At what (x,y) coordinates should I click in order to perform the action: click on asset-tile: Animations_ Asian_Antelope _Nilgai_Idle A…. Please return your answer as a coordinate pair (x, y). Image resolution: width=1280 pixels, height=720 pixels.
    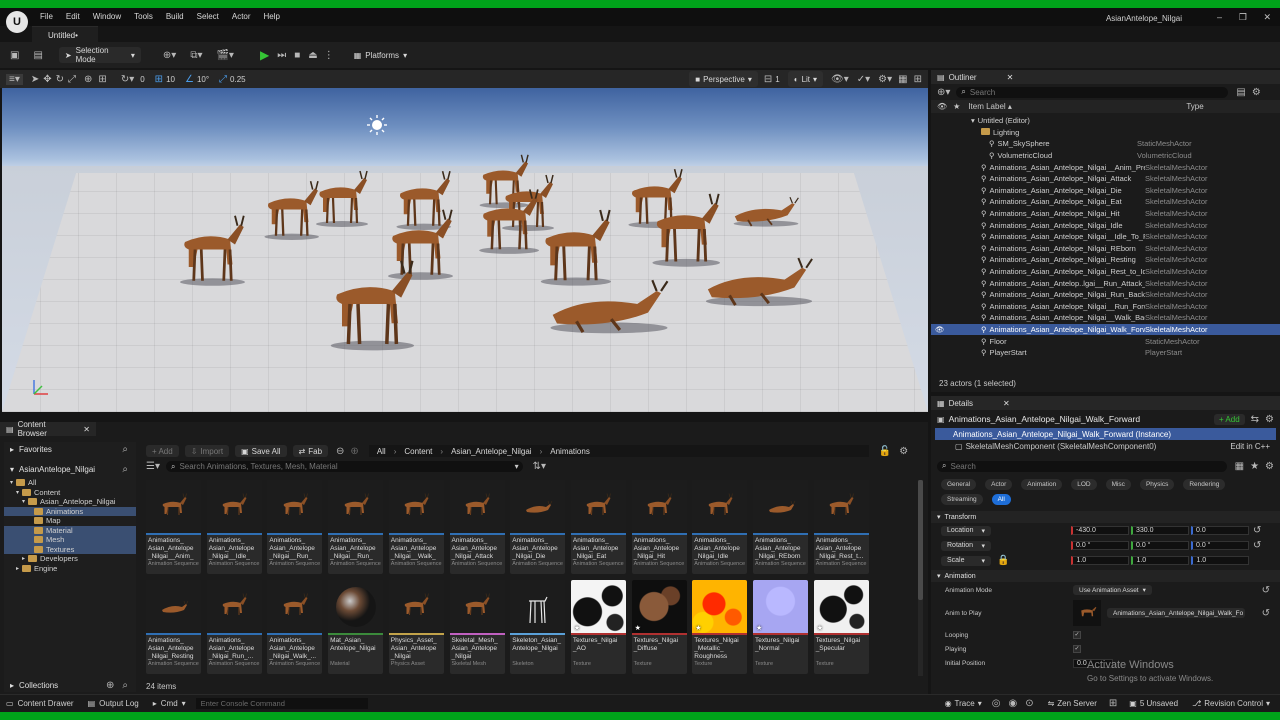
    Looking at the image, I should click on (720, 527).